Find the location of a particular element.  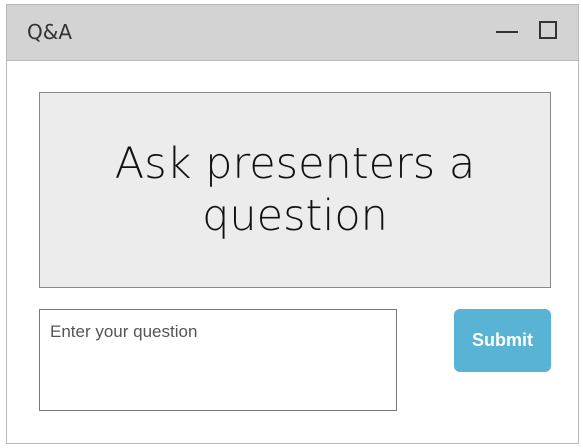

question-input is located at coordinates (218, 360).